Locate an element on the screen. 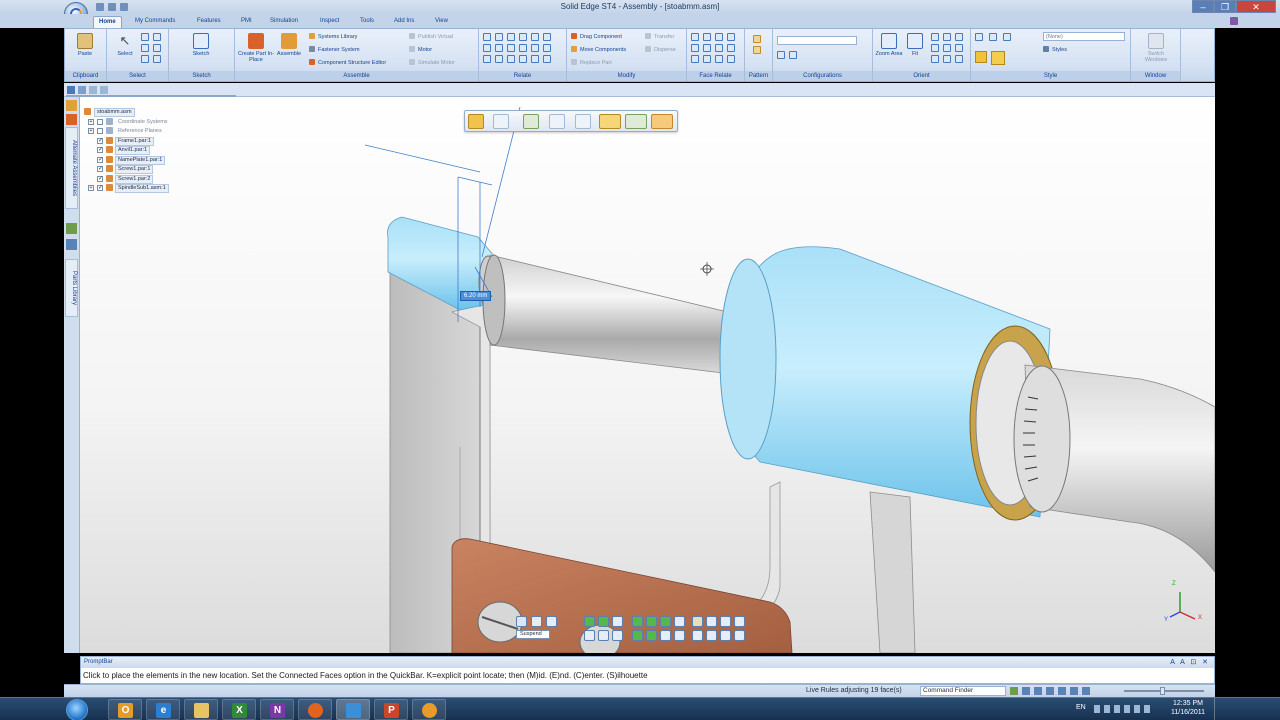  replace-part-button: Replace Part is located at coordinates (591, 62).